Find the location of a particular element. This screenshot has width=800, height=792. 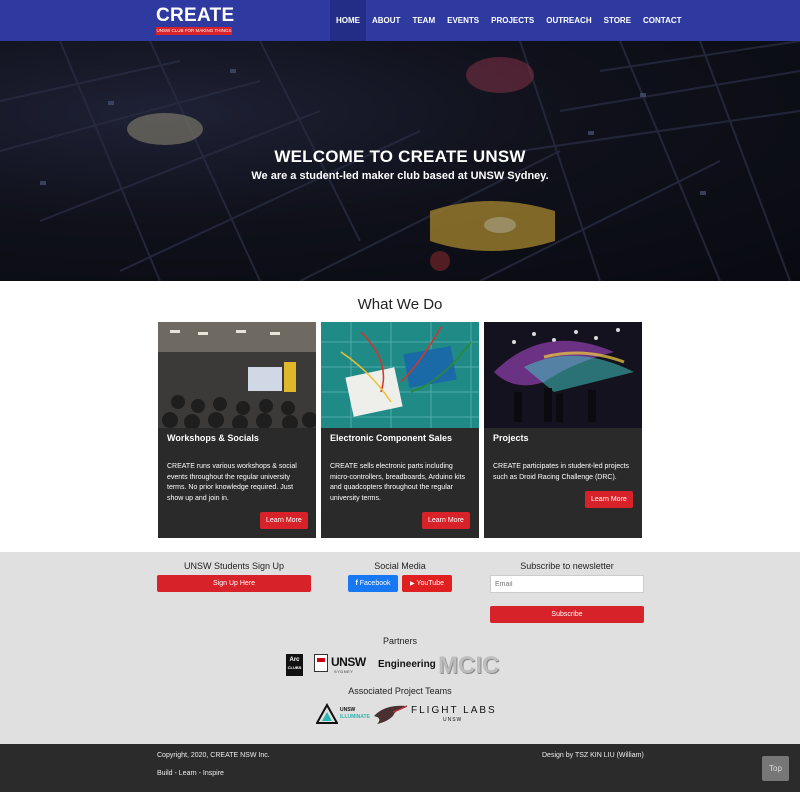

footer-copyright: Copyright, 2020, CREATE NSW Inc. is located at coordinates (213, 755).